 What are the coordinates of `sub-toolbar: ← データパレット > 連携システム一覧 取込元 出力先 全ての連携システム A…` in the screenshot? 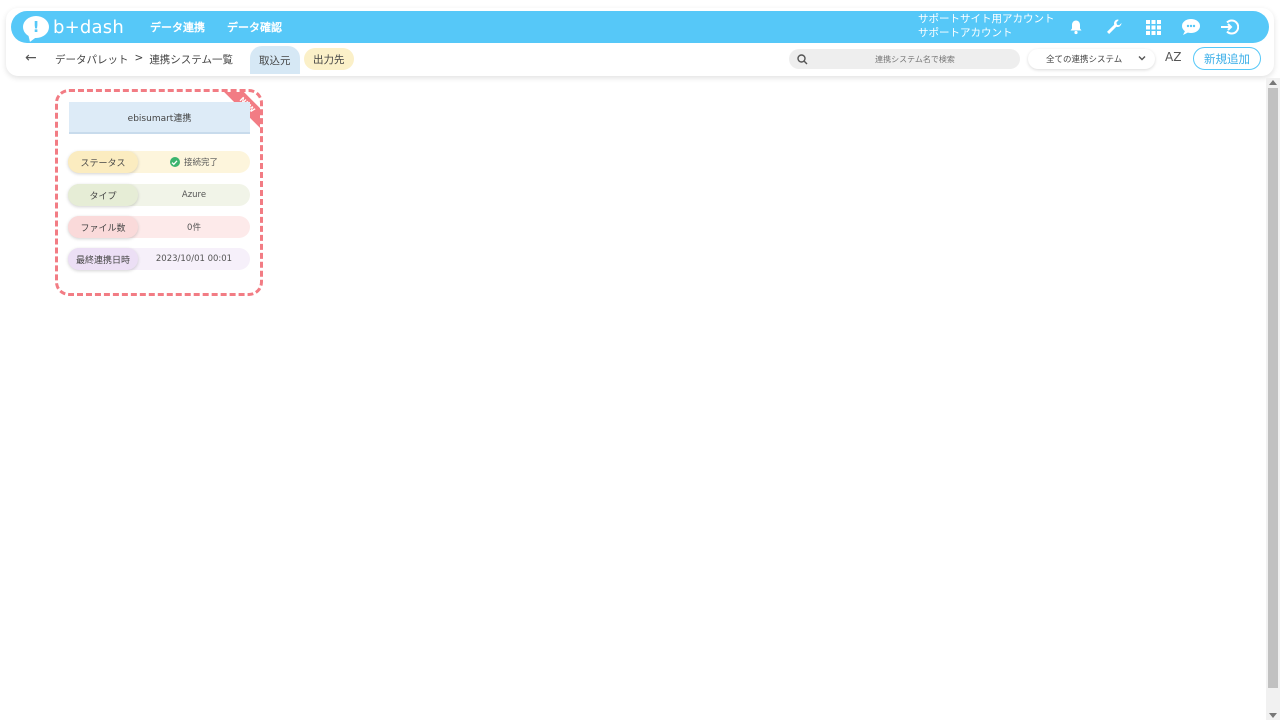 It's located at (640, 59).